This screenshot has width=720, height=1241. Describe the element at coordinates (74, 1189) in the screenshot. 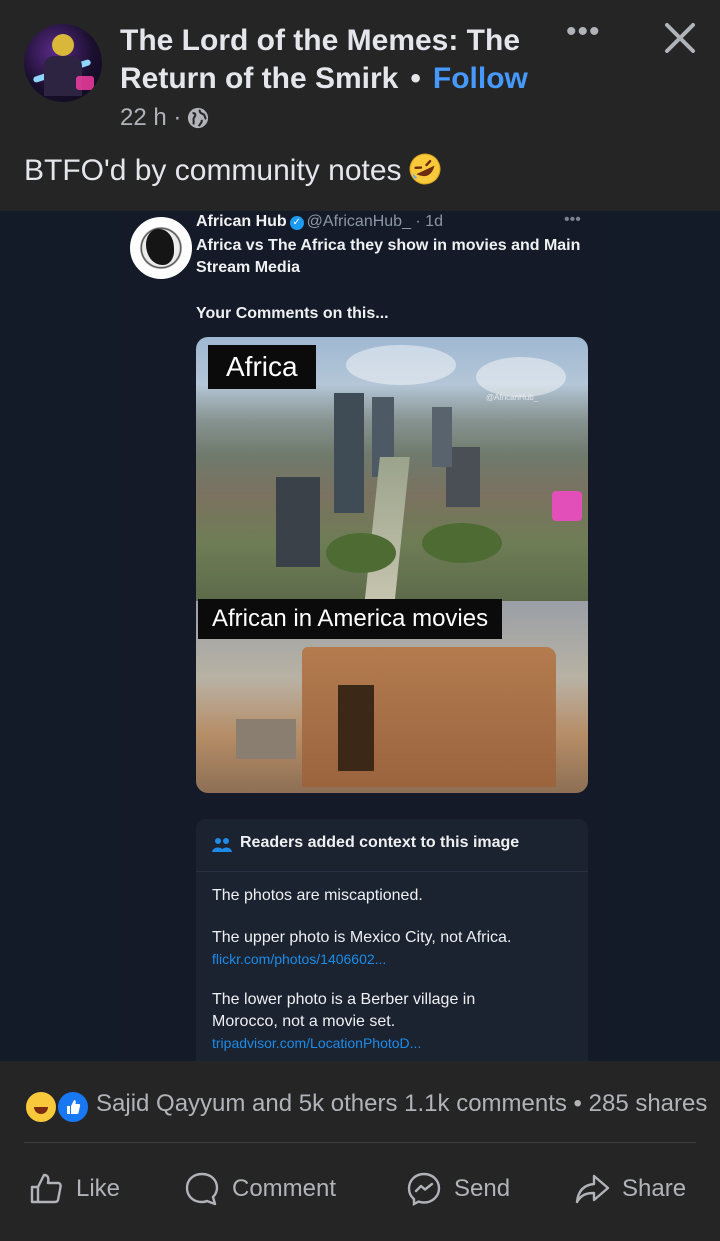

I see `like-button: Like` at that location.